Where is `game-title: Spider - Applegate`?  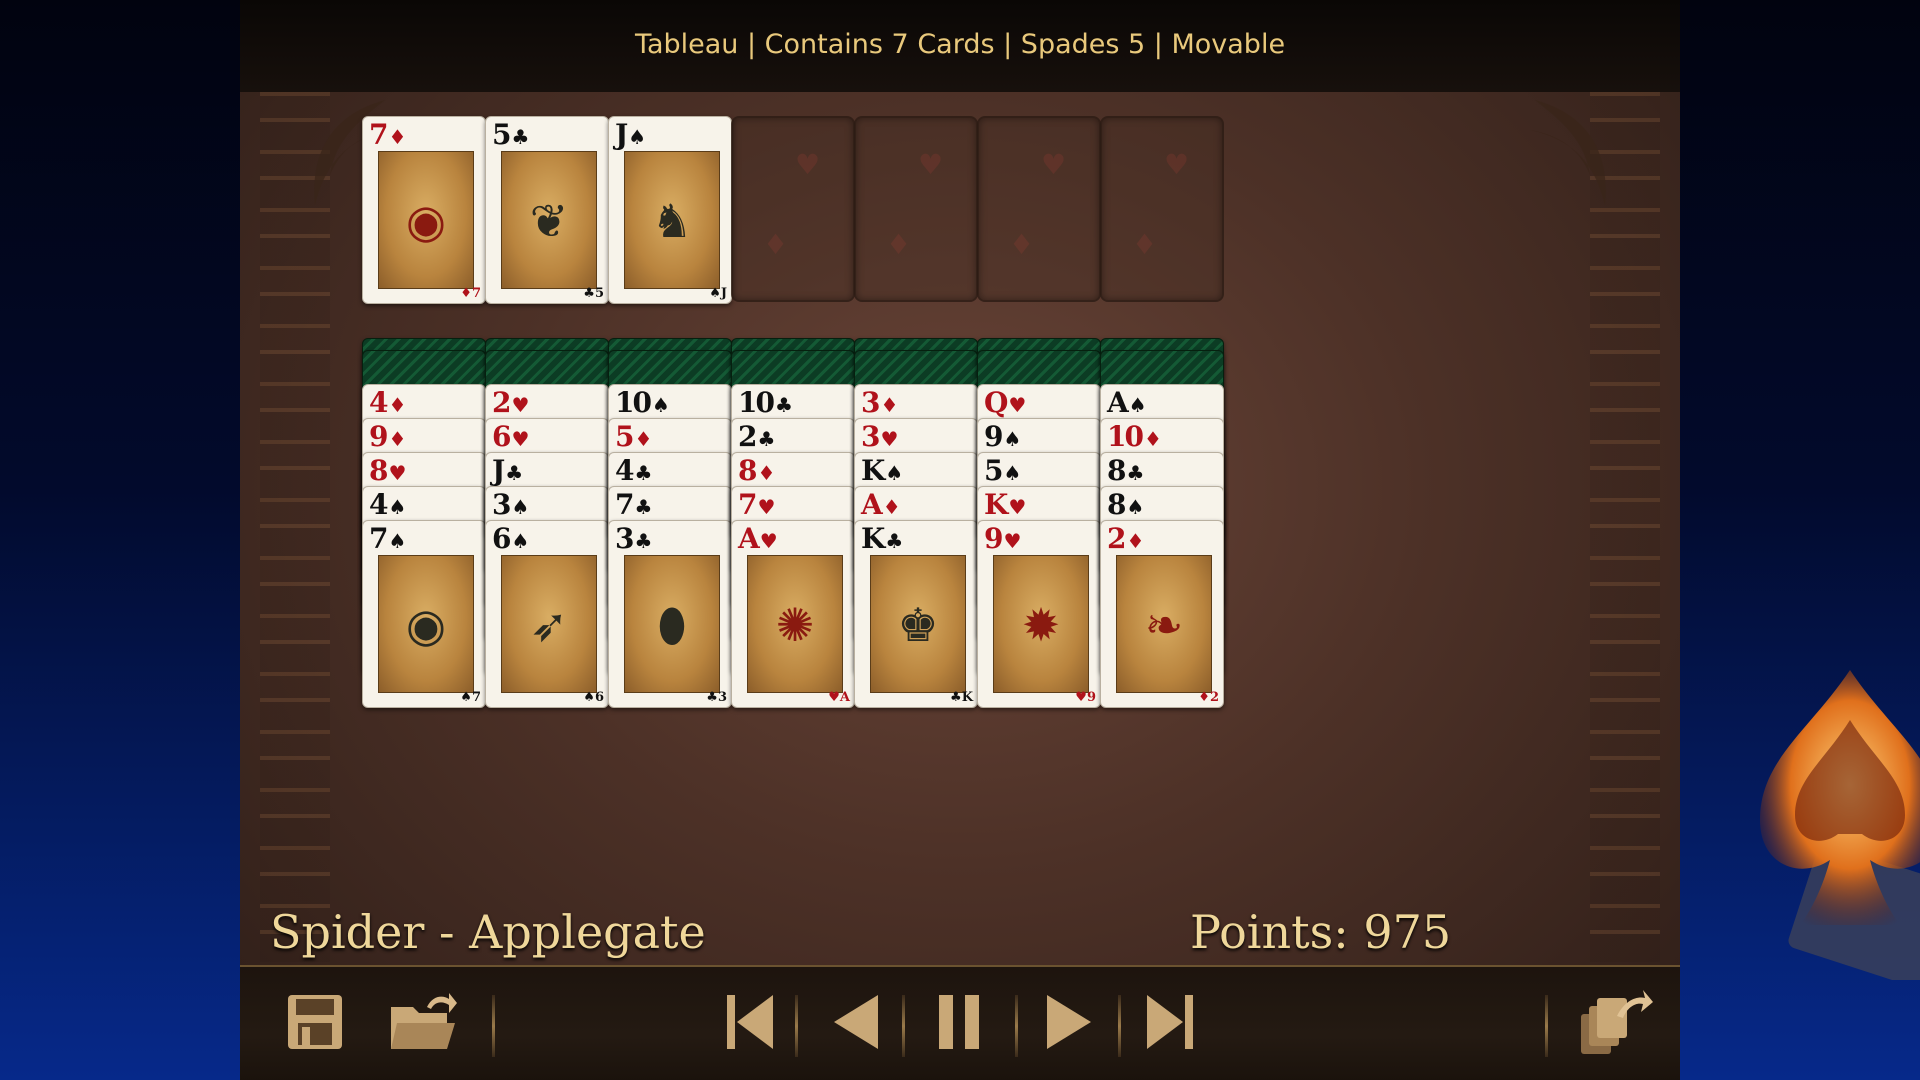
game-title: Spider - Applegate is located at coordinates (488, 932).